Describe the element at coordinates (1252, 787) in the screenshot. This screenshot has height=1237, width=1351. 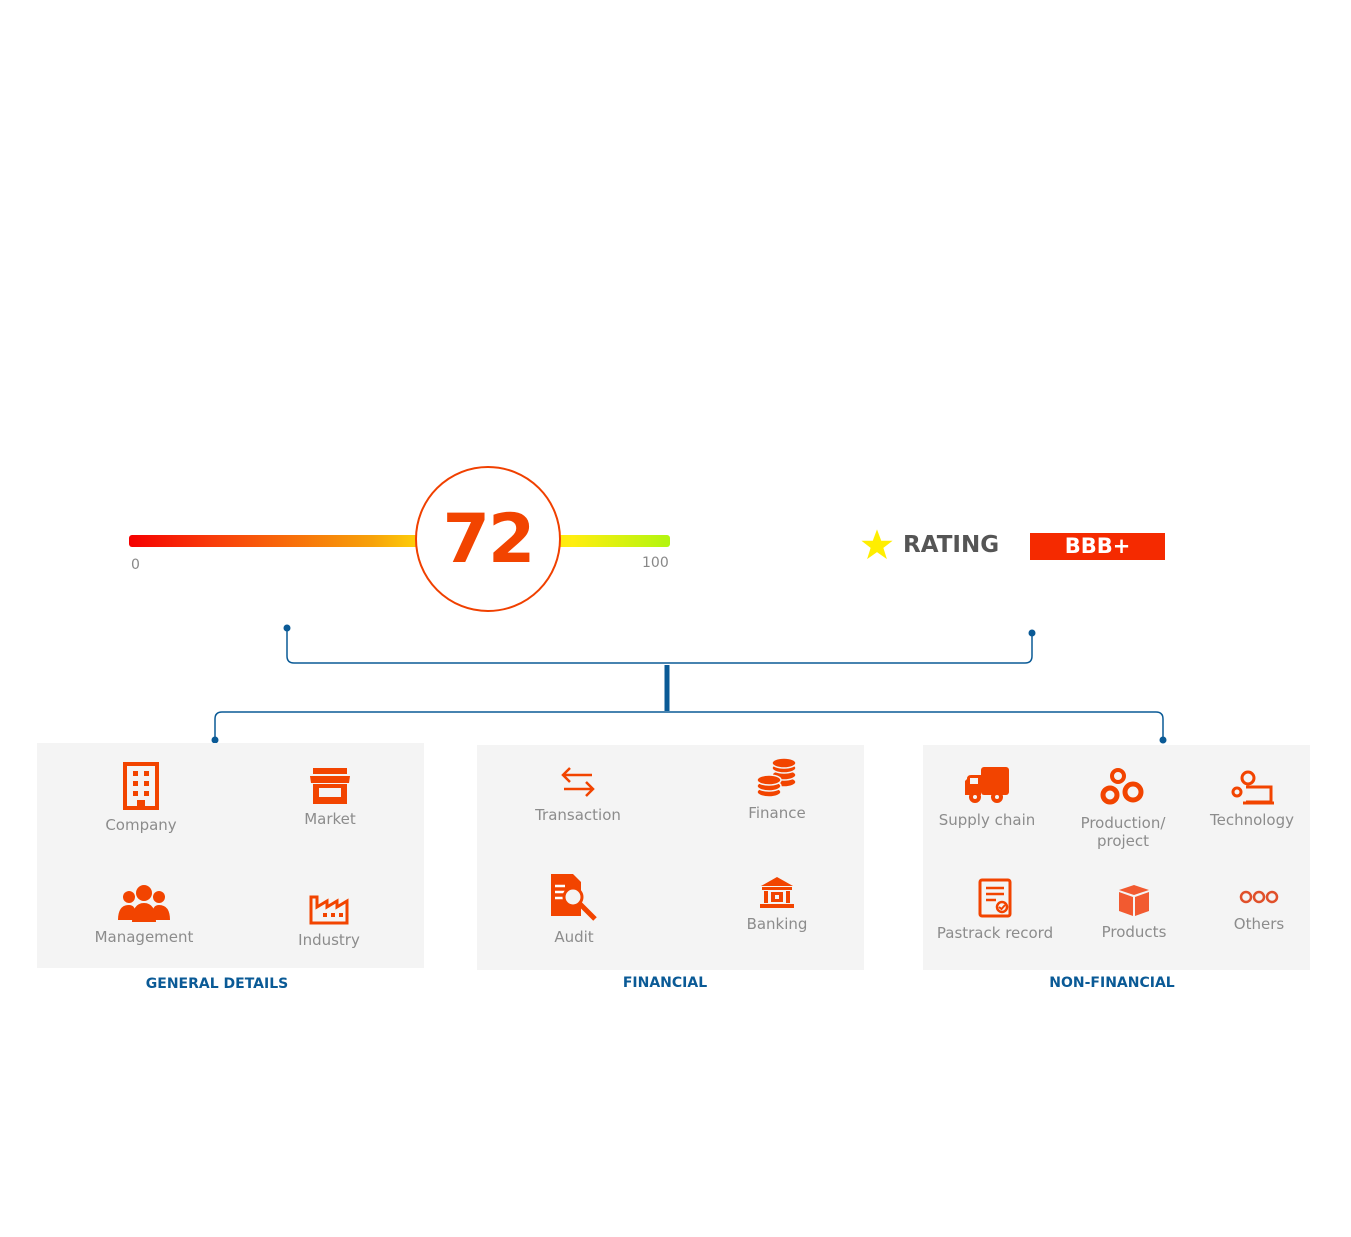
I see `gear-laptop-icon` at that location.